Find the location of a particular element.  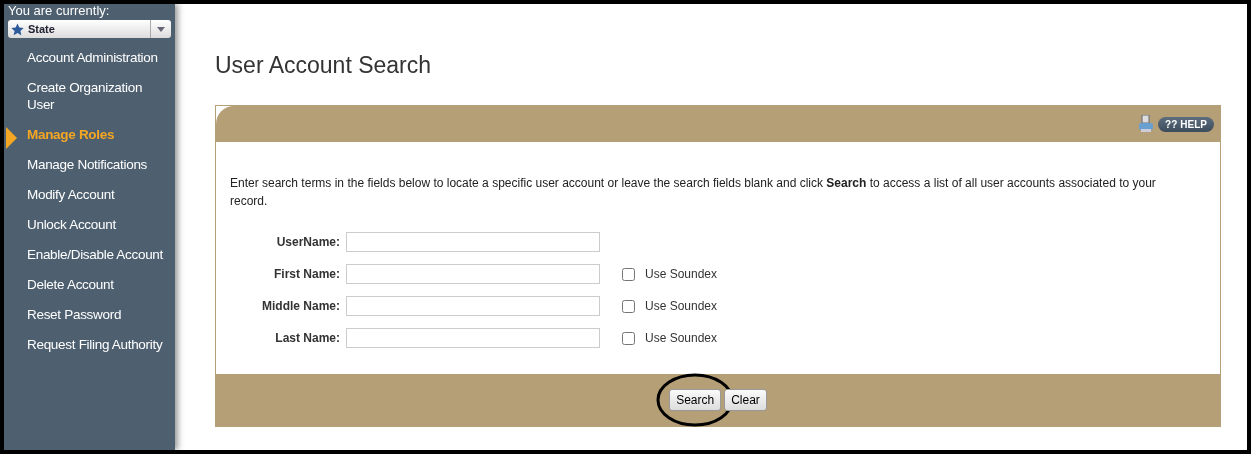

sidebar-item: Delete Account is located at coordinates (89, 286).